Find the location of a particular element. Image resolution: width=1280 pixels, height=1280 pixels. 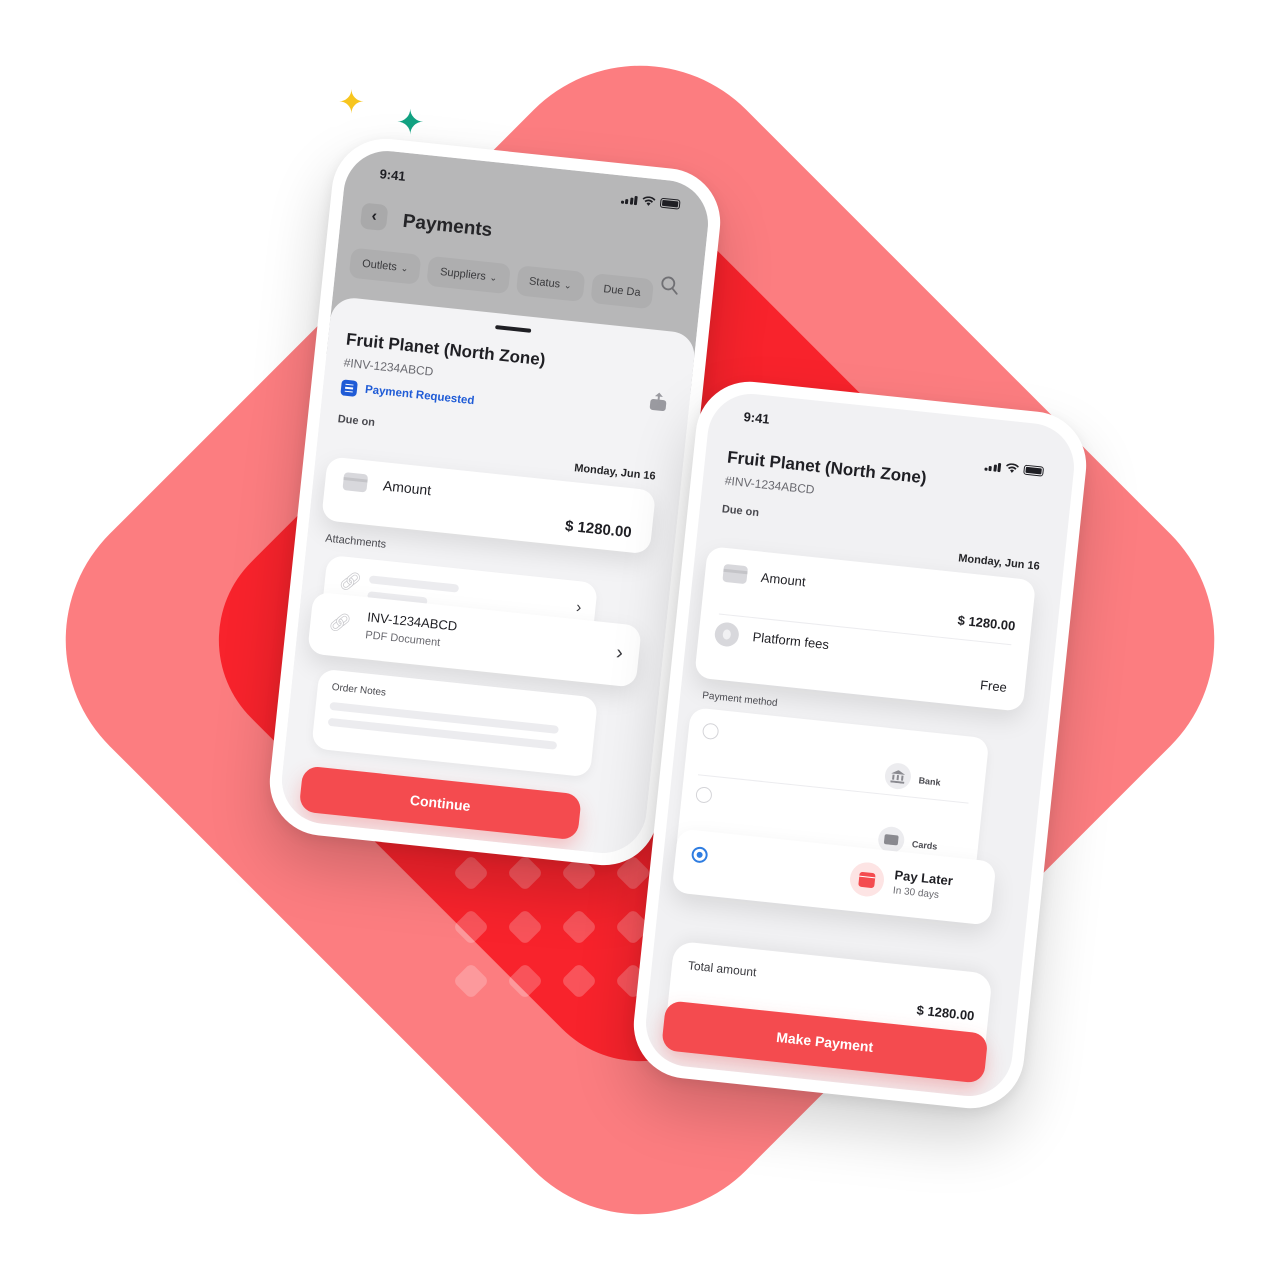

attachment-type: PDF Document is located at coordinates (402, 639).